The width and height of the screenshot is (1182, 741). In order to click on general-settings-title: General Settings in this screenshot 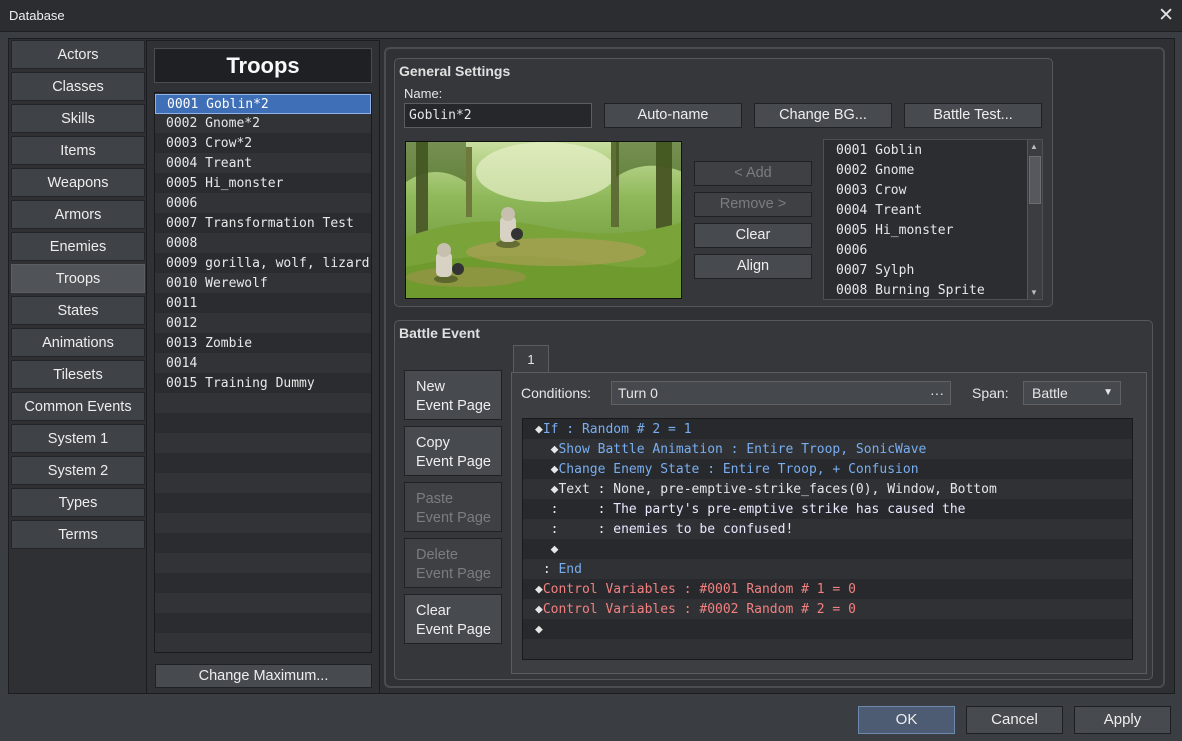, I will do `click(455, 71)`.